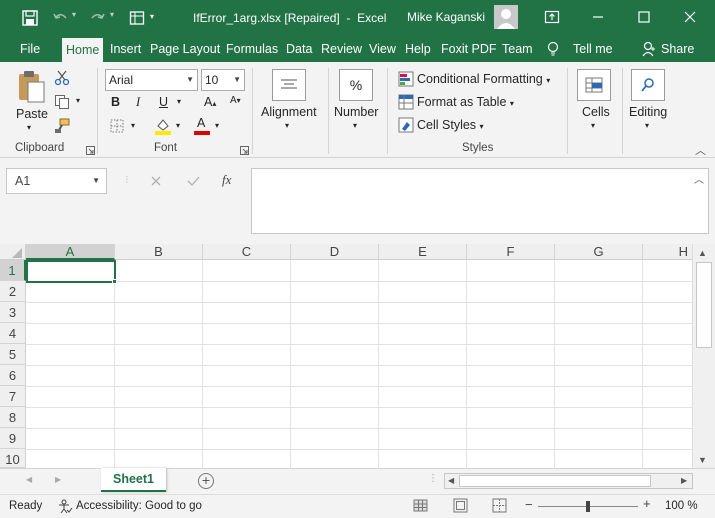 This screenshot has height=518, width=715. What do you see at coordinates (125, 49) in the screenshot?
I see `tab-insert: Insert` at bounding box center [125, 49].